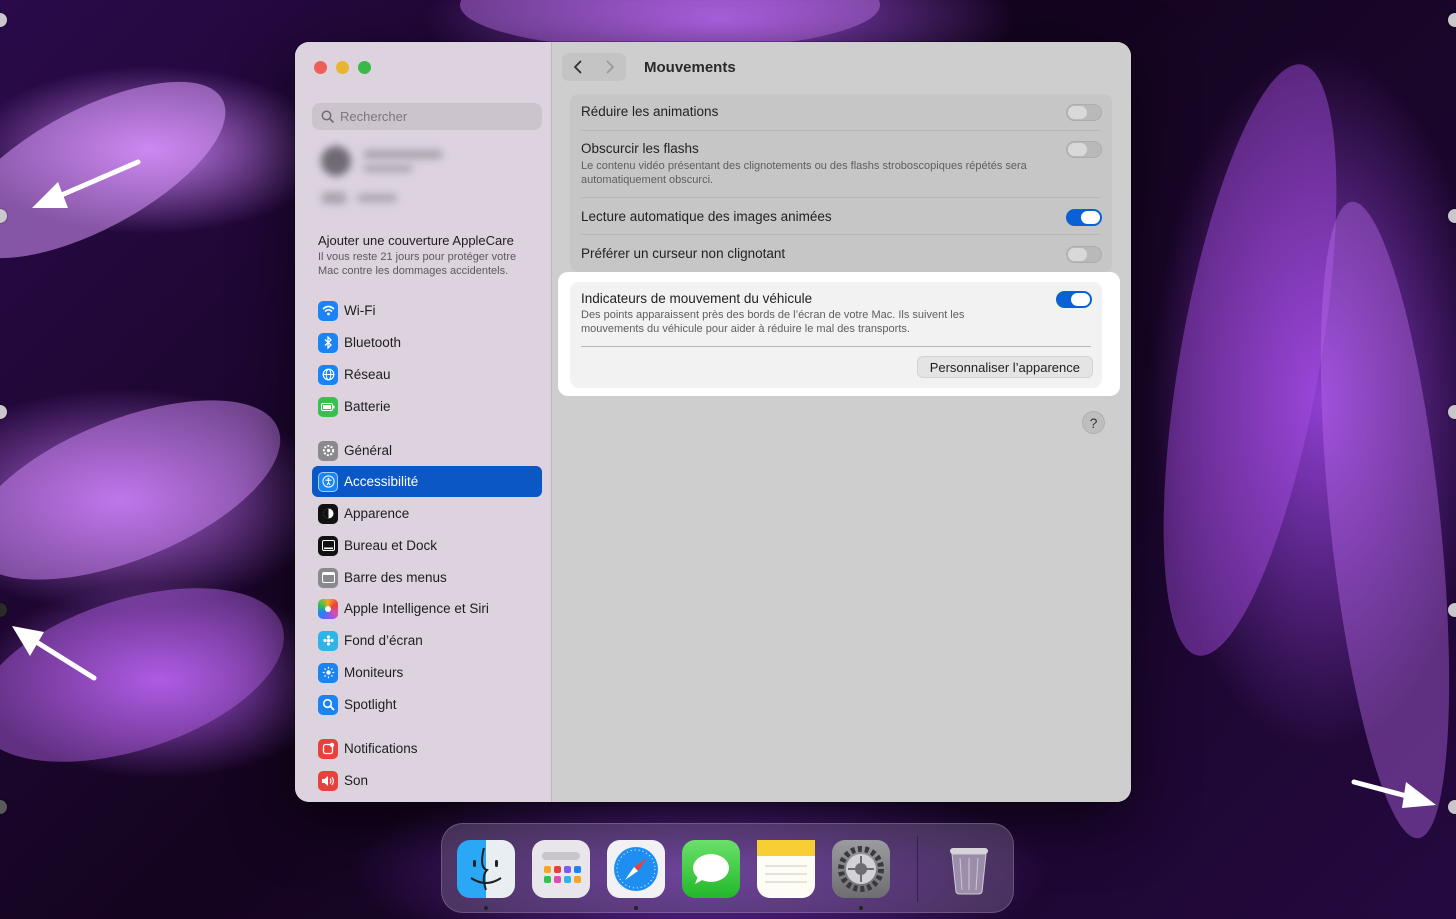 The width and height of the screenshot is (1456, 919). What do you see at coordinates (1084, 217) in the screenshot?
I see `autoplay-animated-toggle` at bounding box center [1084, 217].